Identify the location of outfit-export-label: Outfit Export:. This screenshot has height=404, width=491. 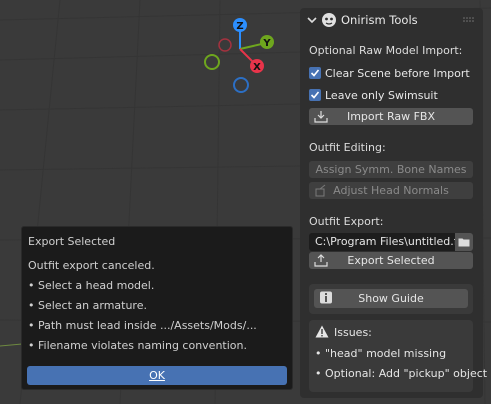
(346, 221).